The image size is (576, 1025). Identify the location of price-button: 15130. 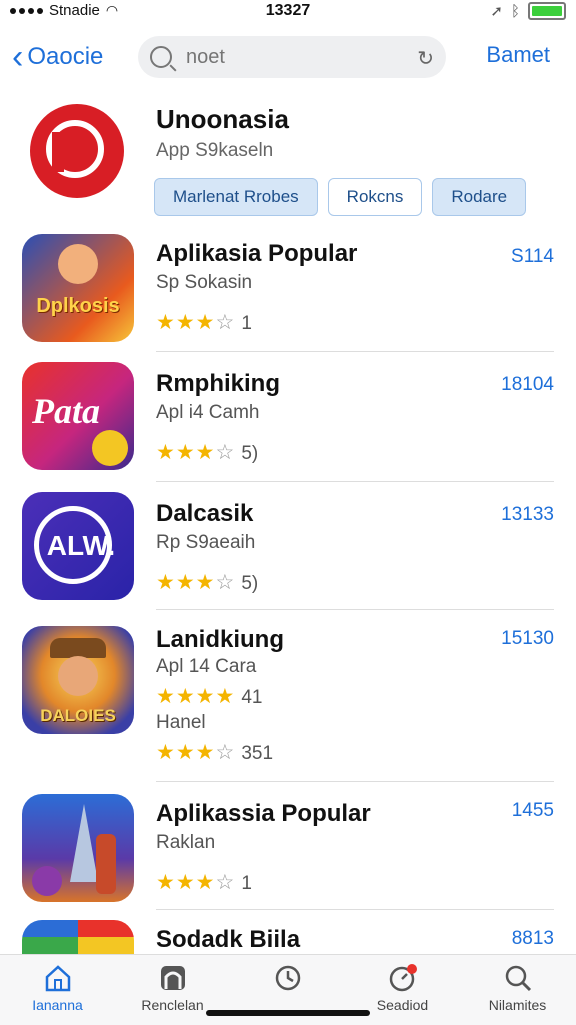
(527, 639).